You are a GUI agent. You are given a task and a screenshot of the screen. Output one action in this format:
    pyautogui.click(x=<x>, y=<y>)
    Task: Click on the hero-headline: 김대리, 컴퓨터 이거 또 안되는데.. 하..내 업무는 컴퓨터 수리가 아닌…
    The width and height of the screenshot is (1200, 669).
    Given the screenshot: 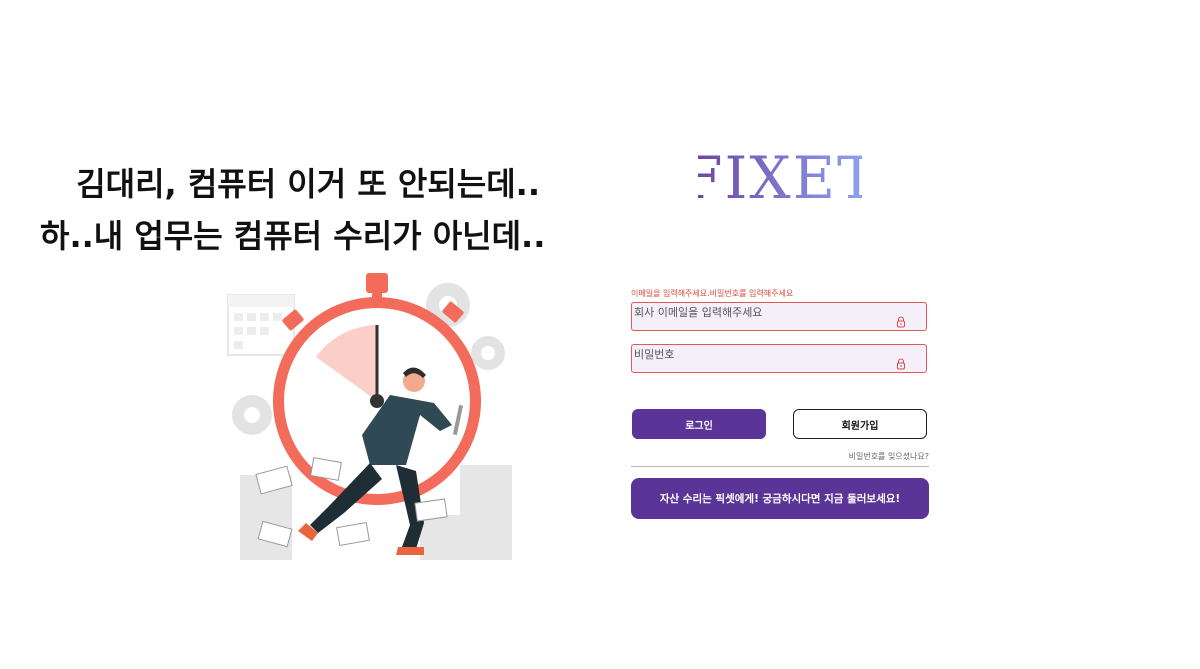 What is the action you would take?
    pyautogui.click(x=293, y=210)
    